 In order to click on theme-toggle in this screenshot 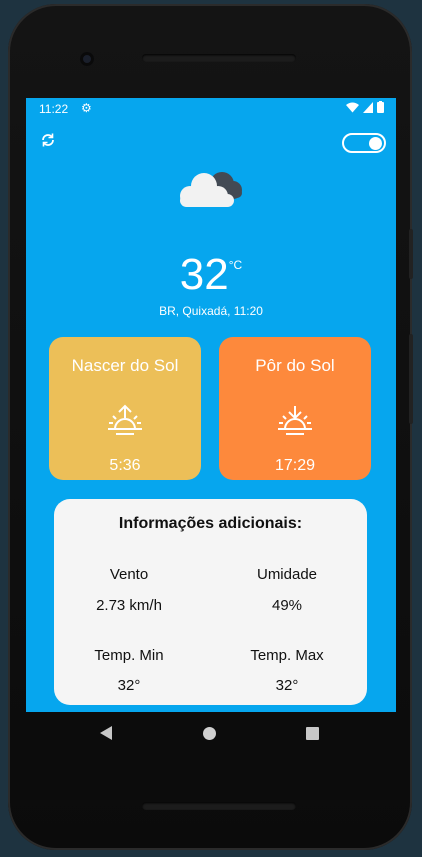, I will do `click(364, 143)`.